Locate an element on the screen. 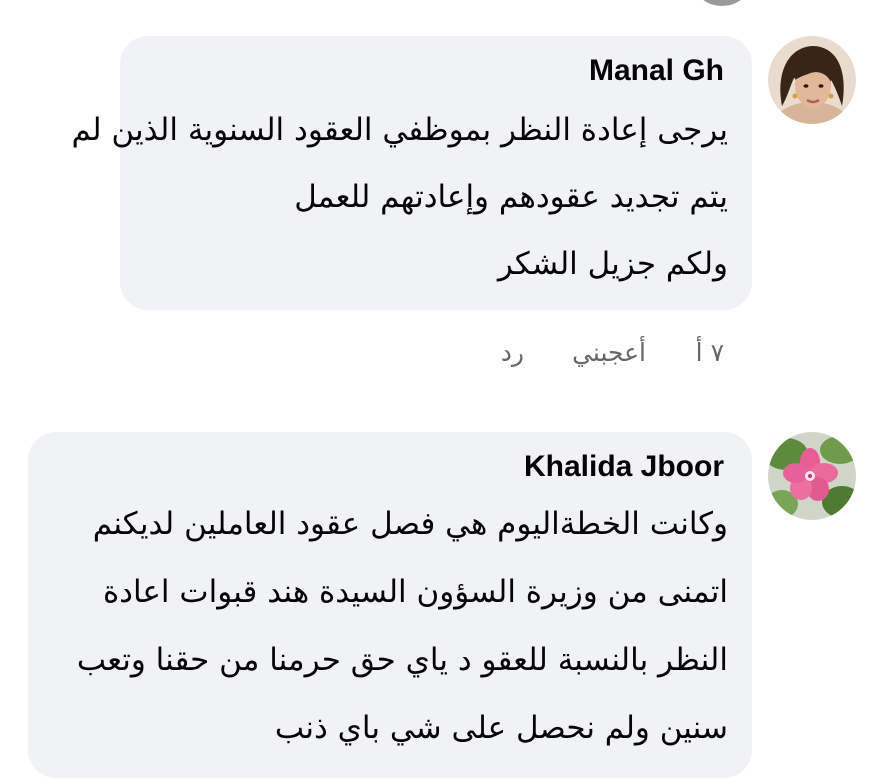 Image resolution: width=870 pixels, height=784 pixels. comment-text-line: يتم تجديد عقودهم وإعادتهم للعمل is located at coordinates (511, 197).